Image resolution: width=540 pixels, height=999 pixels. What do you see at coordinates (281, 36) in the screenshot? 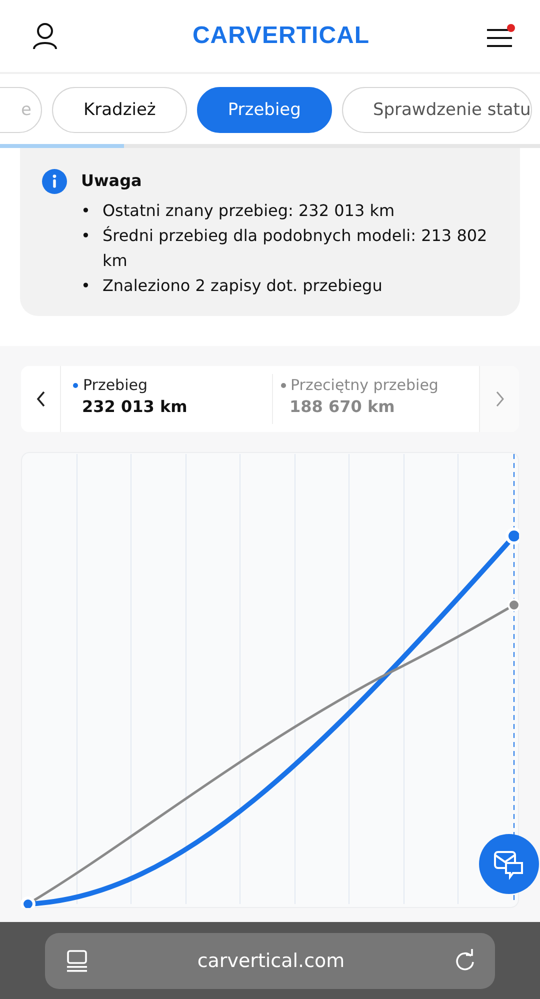
I see `logo: CARVERTICAL` at bounding box center [281, 36].